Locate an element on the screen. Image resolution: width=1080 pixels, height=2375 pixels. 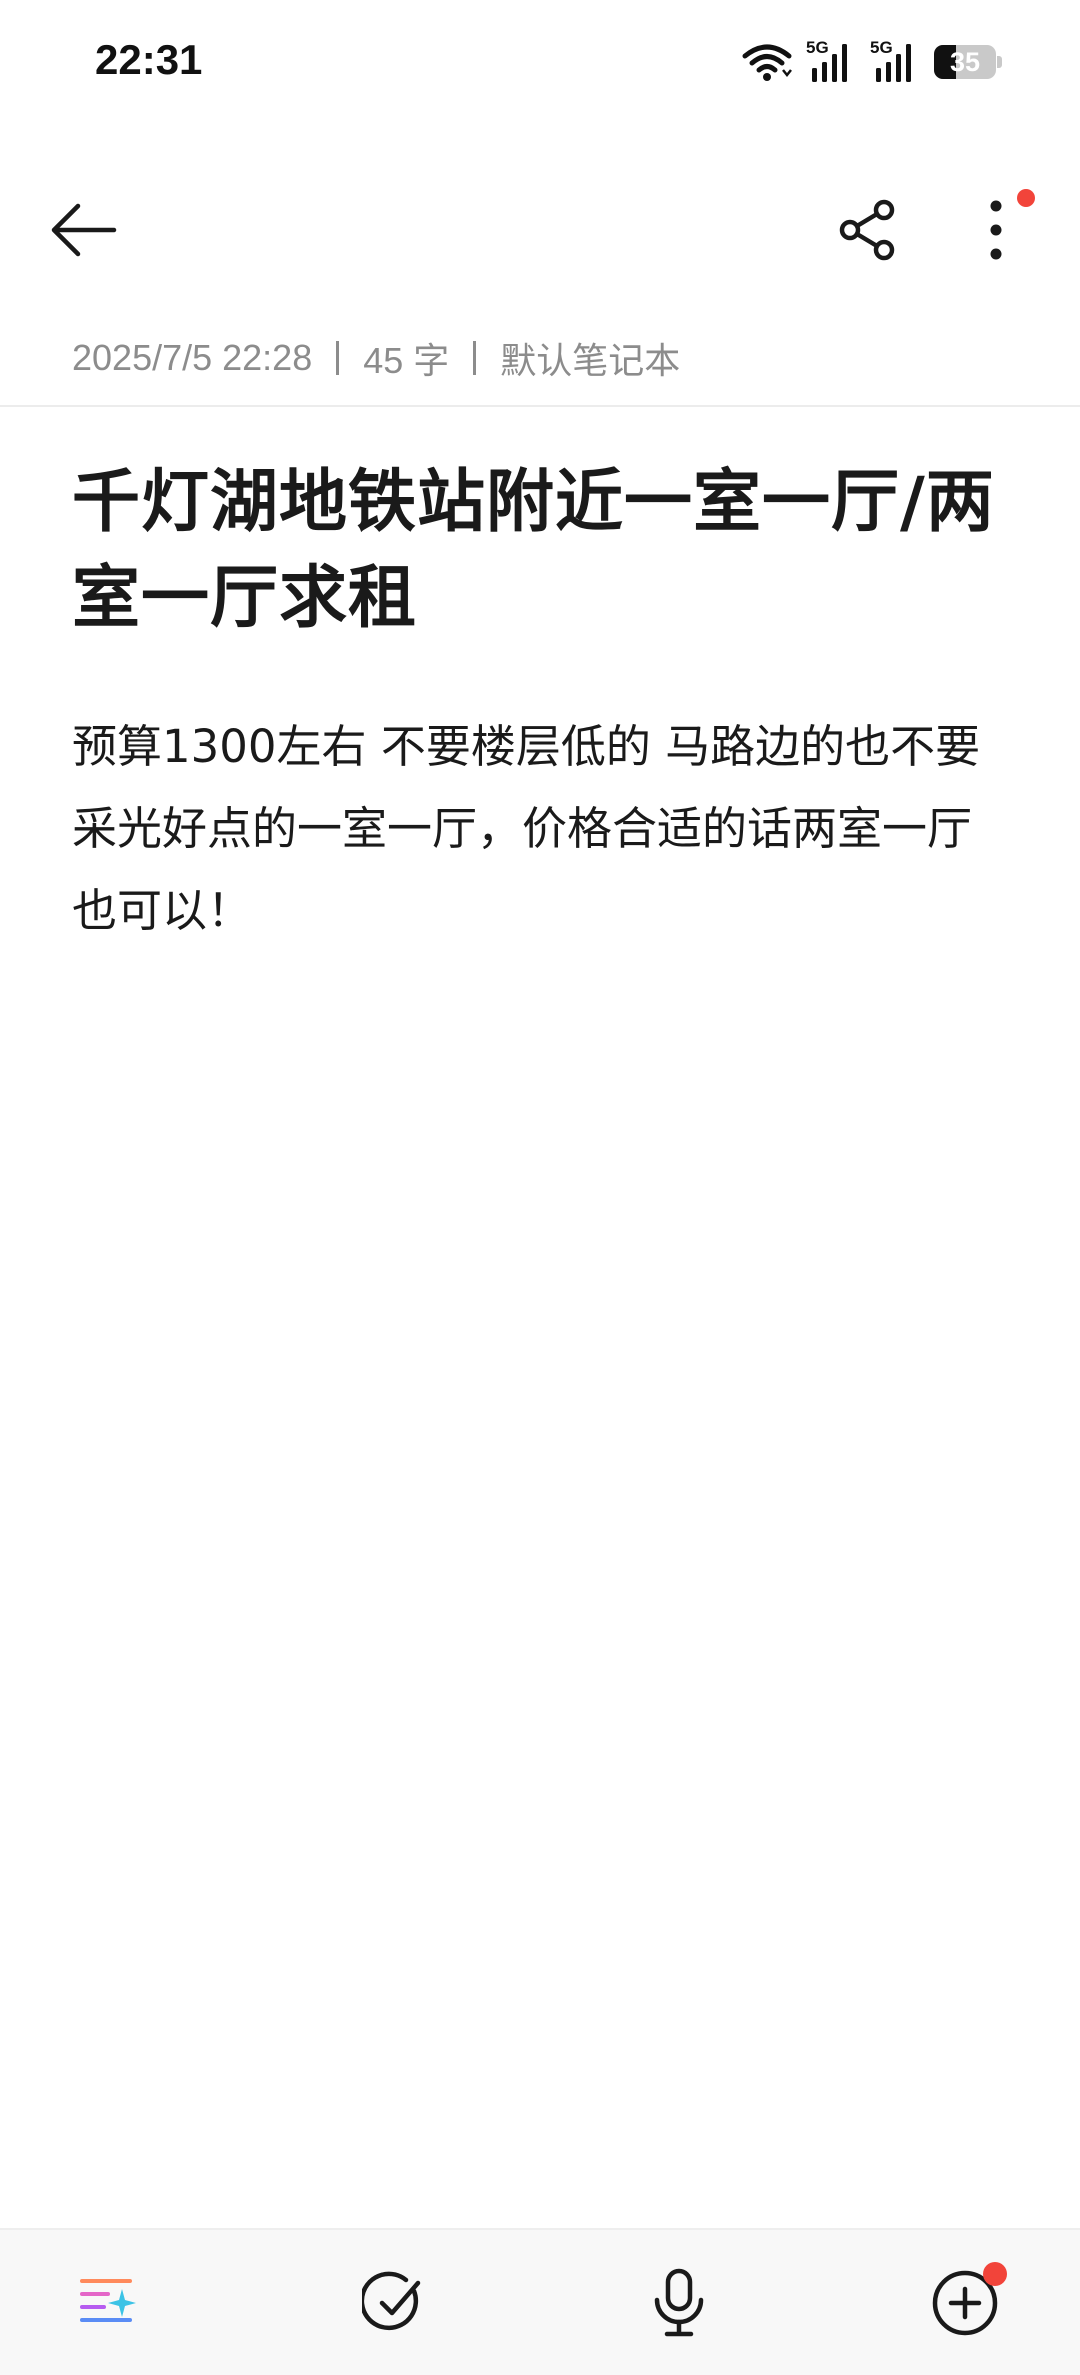
ai-list-sparkle-icon is located at coordinates (108, 2300).